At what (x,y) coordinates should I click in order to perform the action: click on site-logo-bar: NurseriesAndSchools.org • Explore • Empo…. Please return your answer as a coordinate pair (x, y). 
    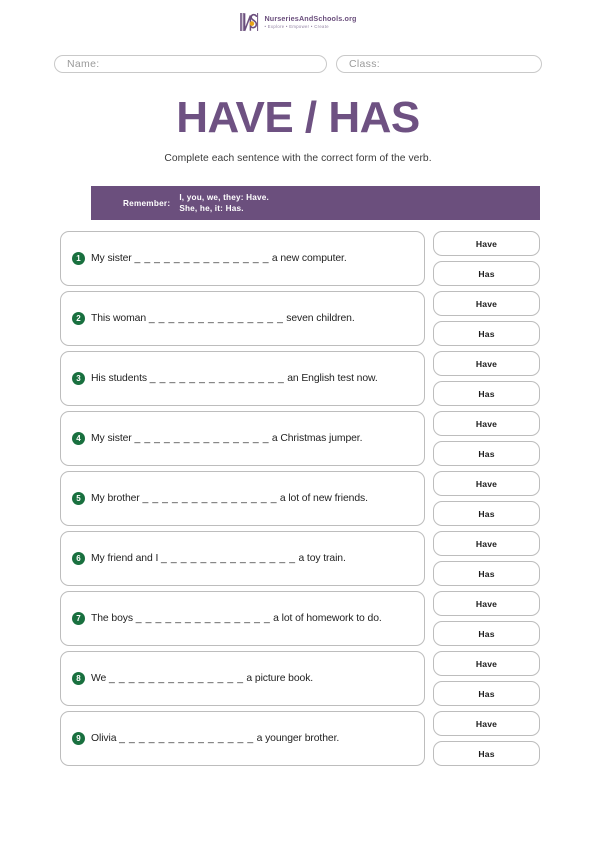
    Looking at the image, I should click on (298, 22).